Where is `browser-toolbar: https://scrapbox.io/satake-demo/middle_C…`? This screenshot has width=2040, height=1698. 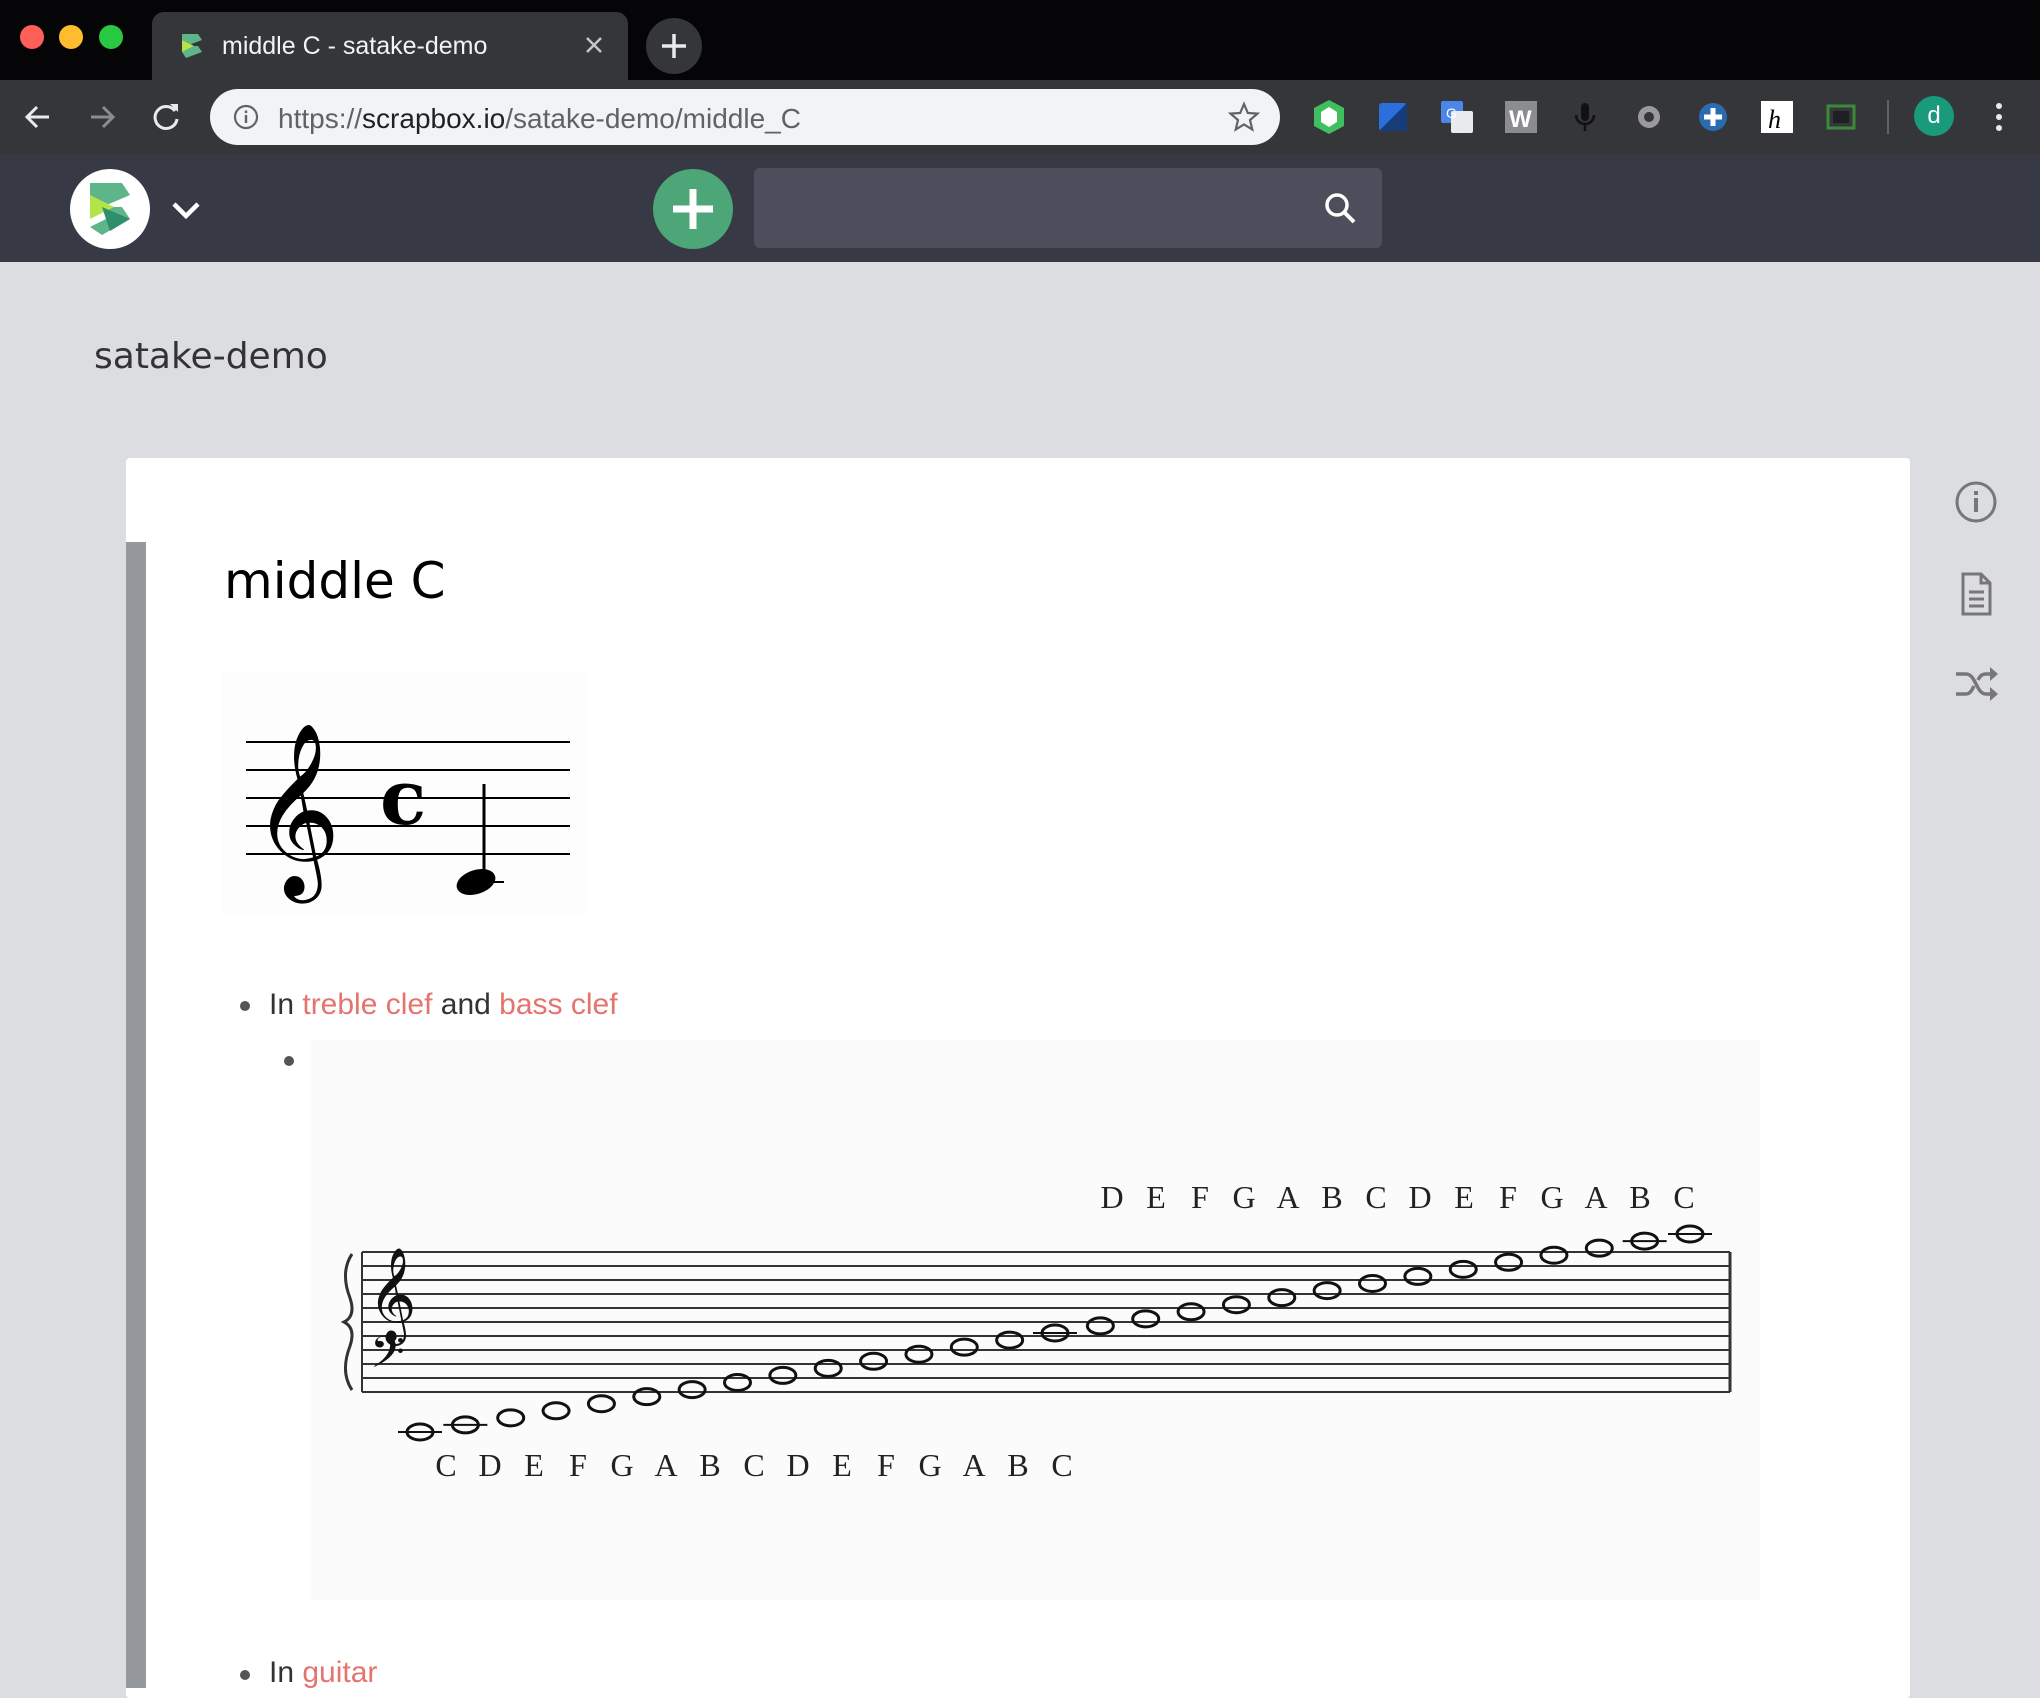
browser-toolbar: https://scrapbox.io/satake-demo/middle_C… is located at coordinates (1020, 117).